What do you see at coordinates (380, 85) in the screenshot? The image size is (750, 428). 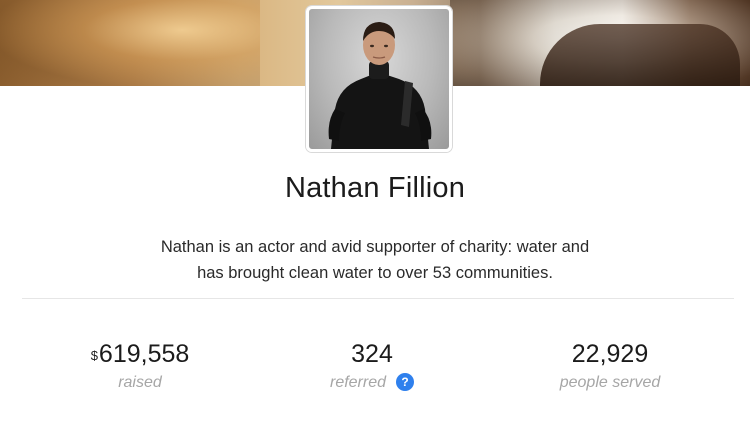 I see `avatar-portrait-image` at bounding box center [380, 85].